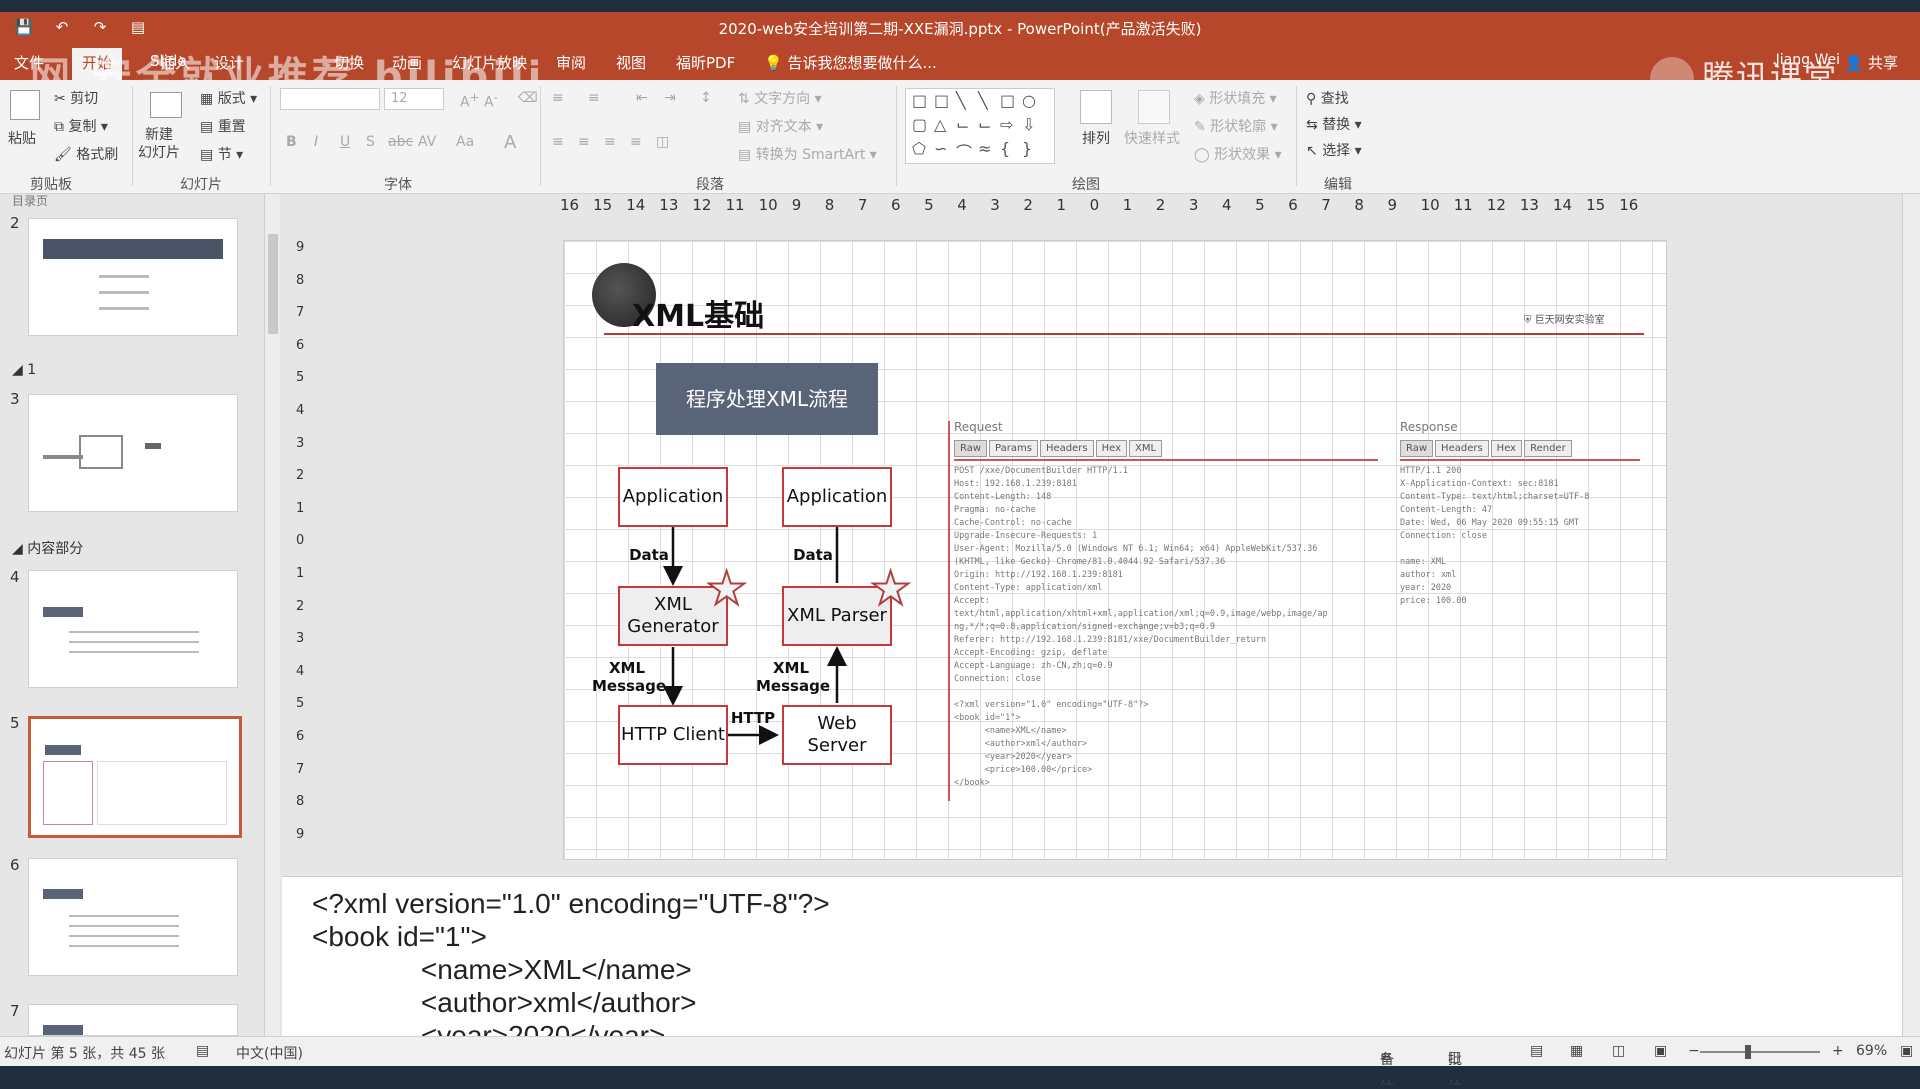  Describe the element at coordinates (269, 1053) in the screenshot. I see `language-indicator: 中文(中国)` at that location.